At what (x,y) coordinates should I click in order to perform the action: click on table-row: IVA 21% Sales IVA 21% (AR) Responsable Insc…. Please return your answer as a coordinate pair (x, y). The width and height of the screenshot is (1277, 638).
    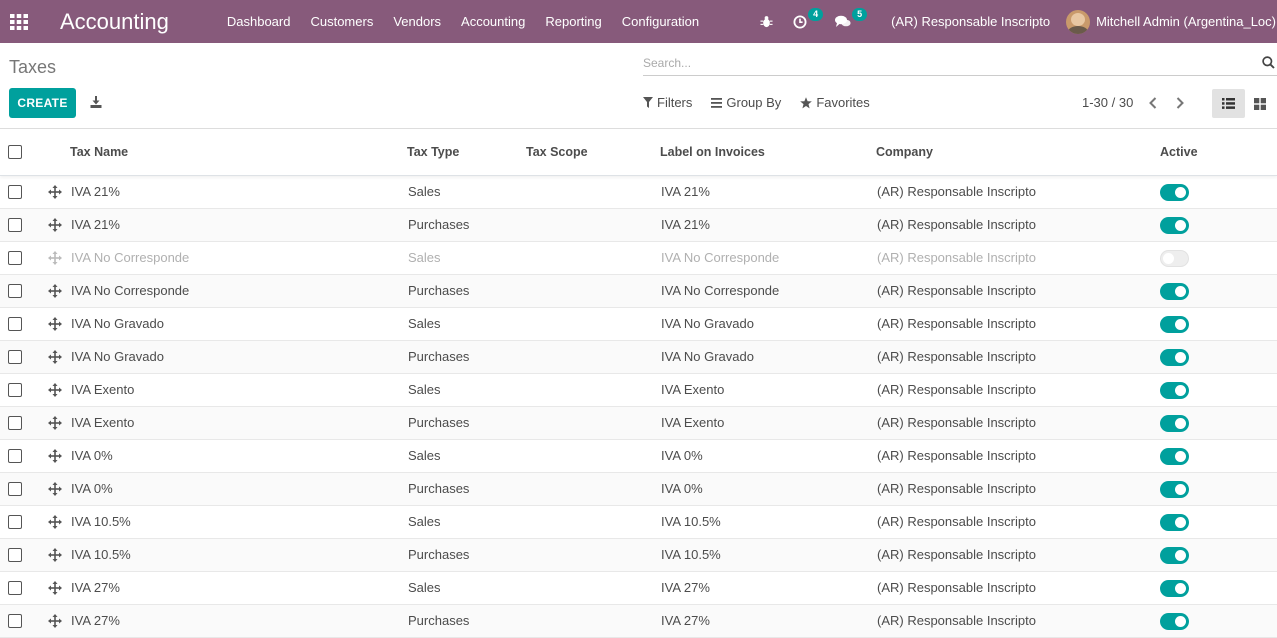
    Looking at the image, I should click on (638, 192).